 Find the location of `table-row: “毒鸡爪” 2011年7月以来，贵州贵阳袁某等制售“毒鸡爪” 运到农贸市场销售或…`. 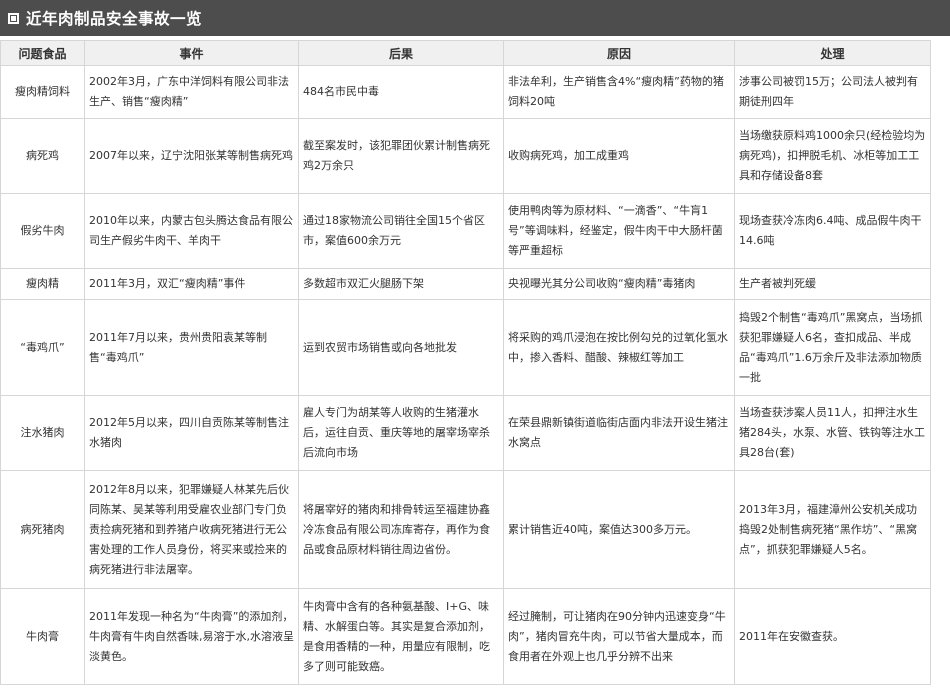

table-row: “毒鸡爪” 2011年7月以来，贵州贵阳袁某等制售“毒鸡爪” 运到农贸市场销售或… is located at coordinates (465, 347).